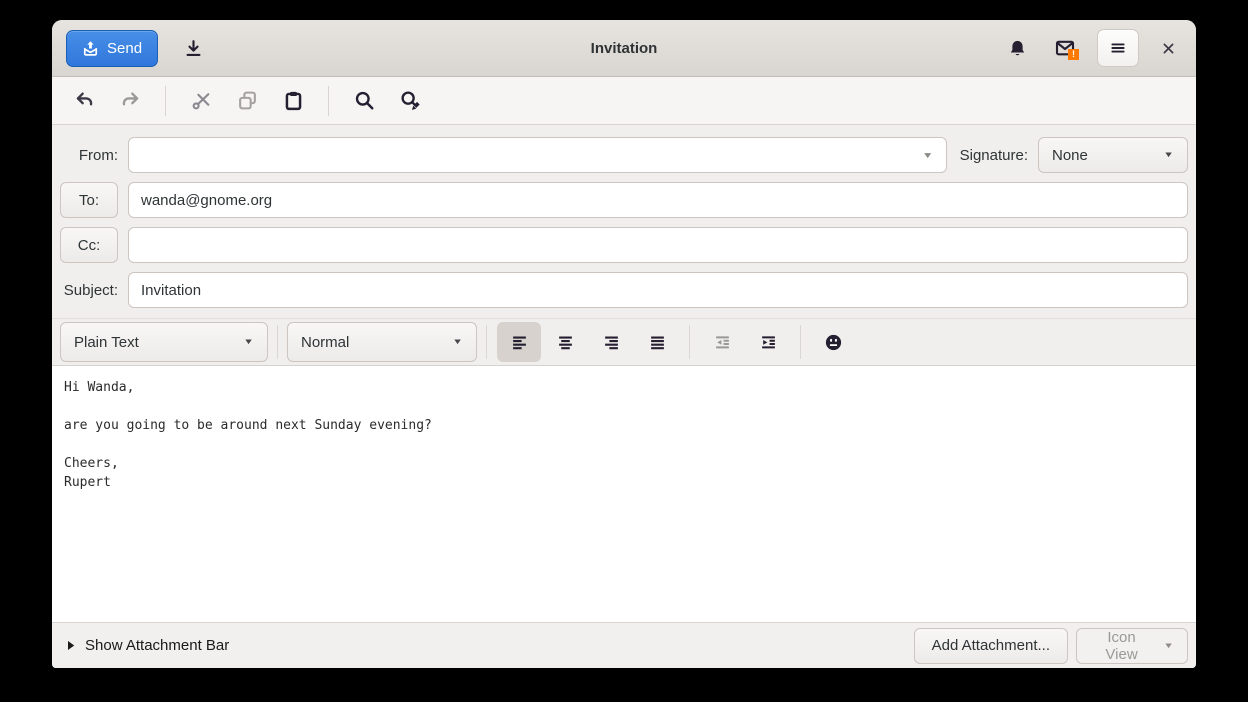 The image size is (1248, 702). I want to click on attachment-view-mode-dropdown: Icon View ▼, so click(1132, 645).